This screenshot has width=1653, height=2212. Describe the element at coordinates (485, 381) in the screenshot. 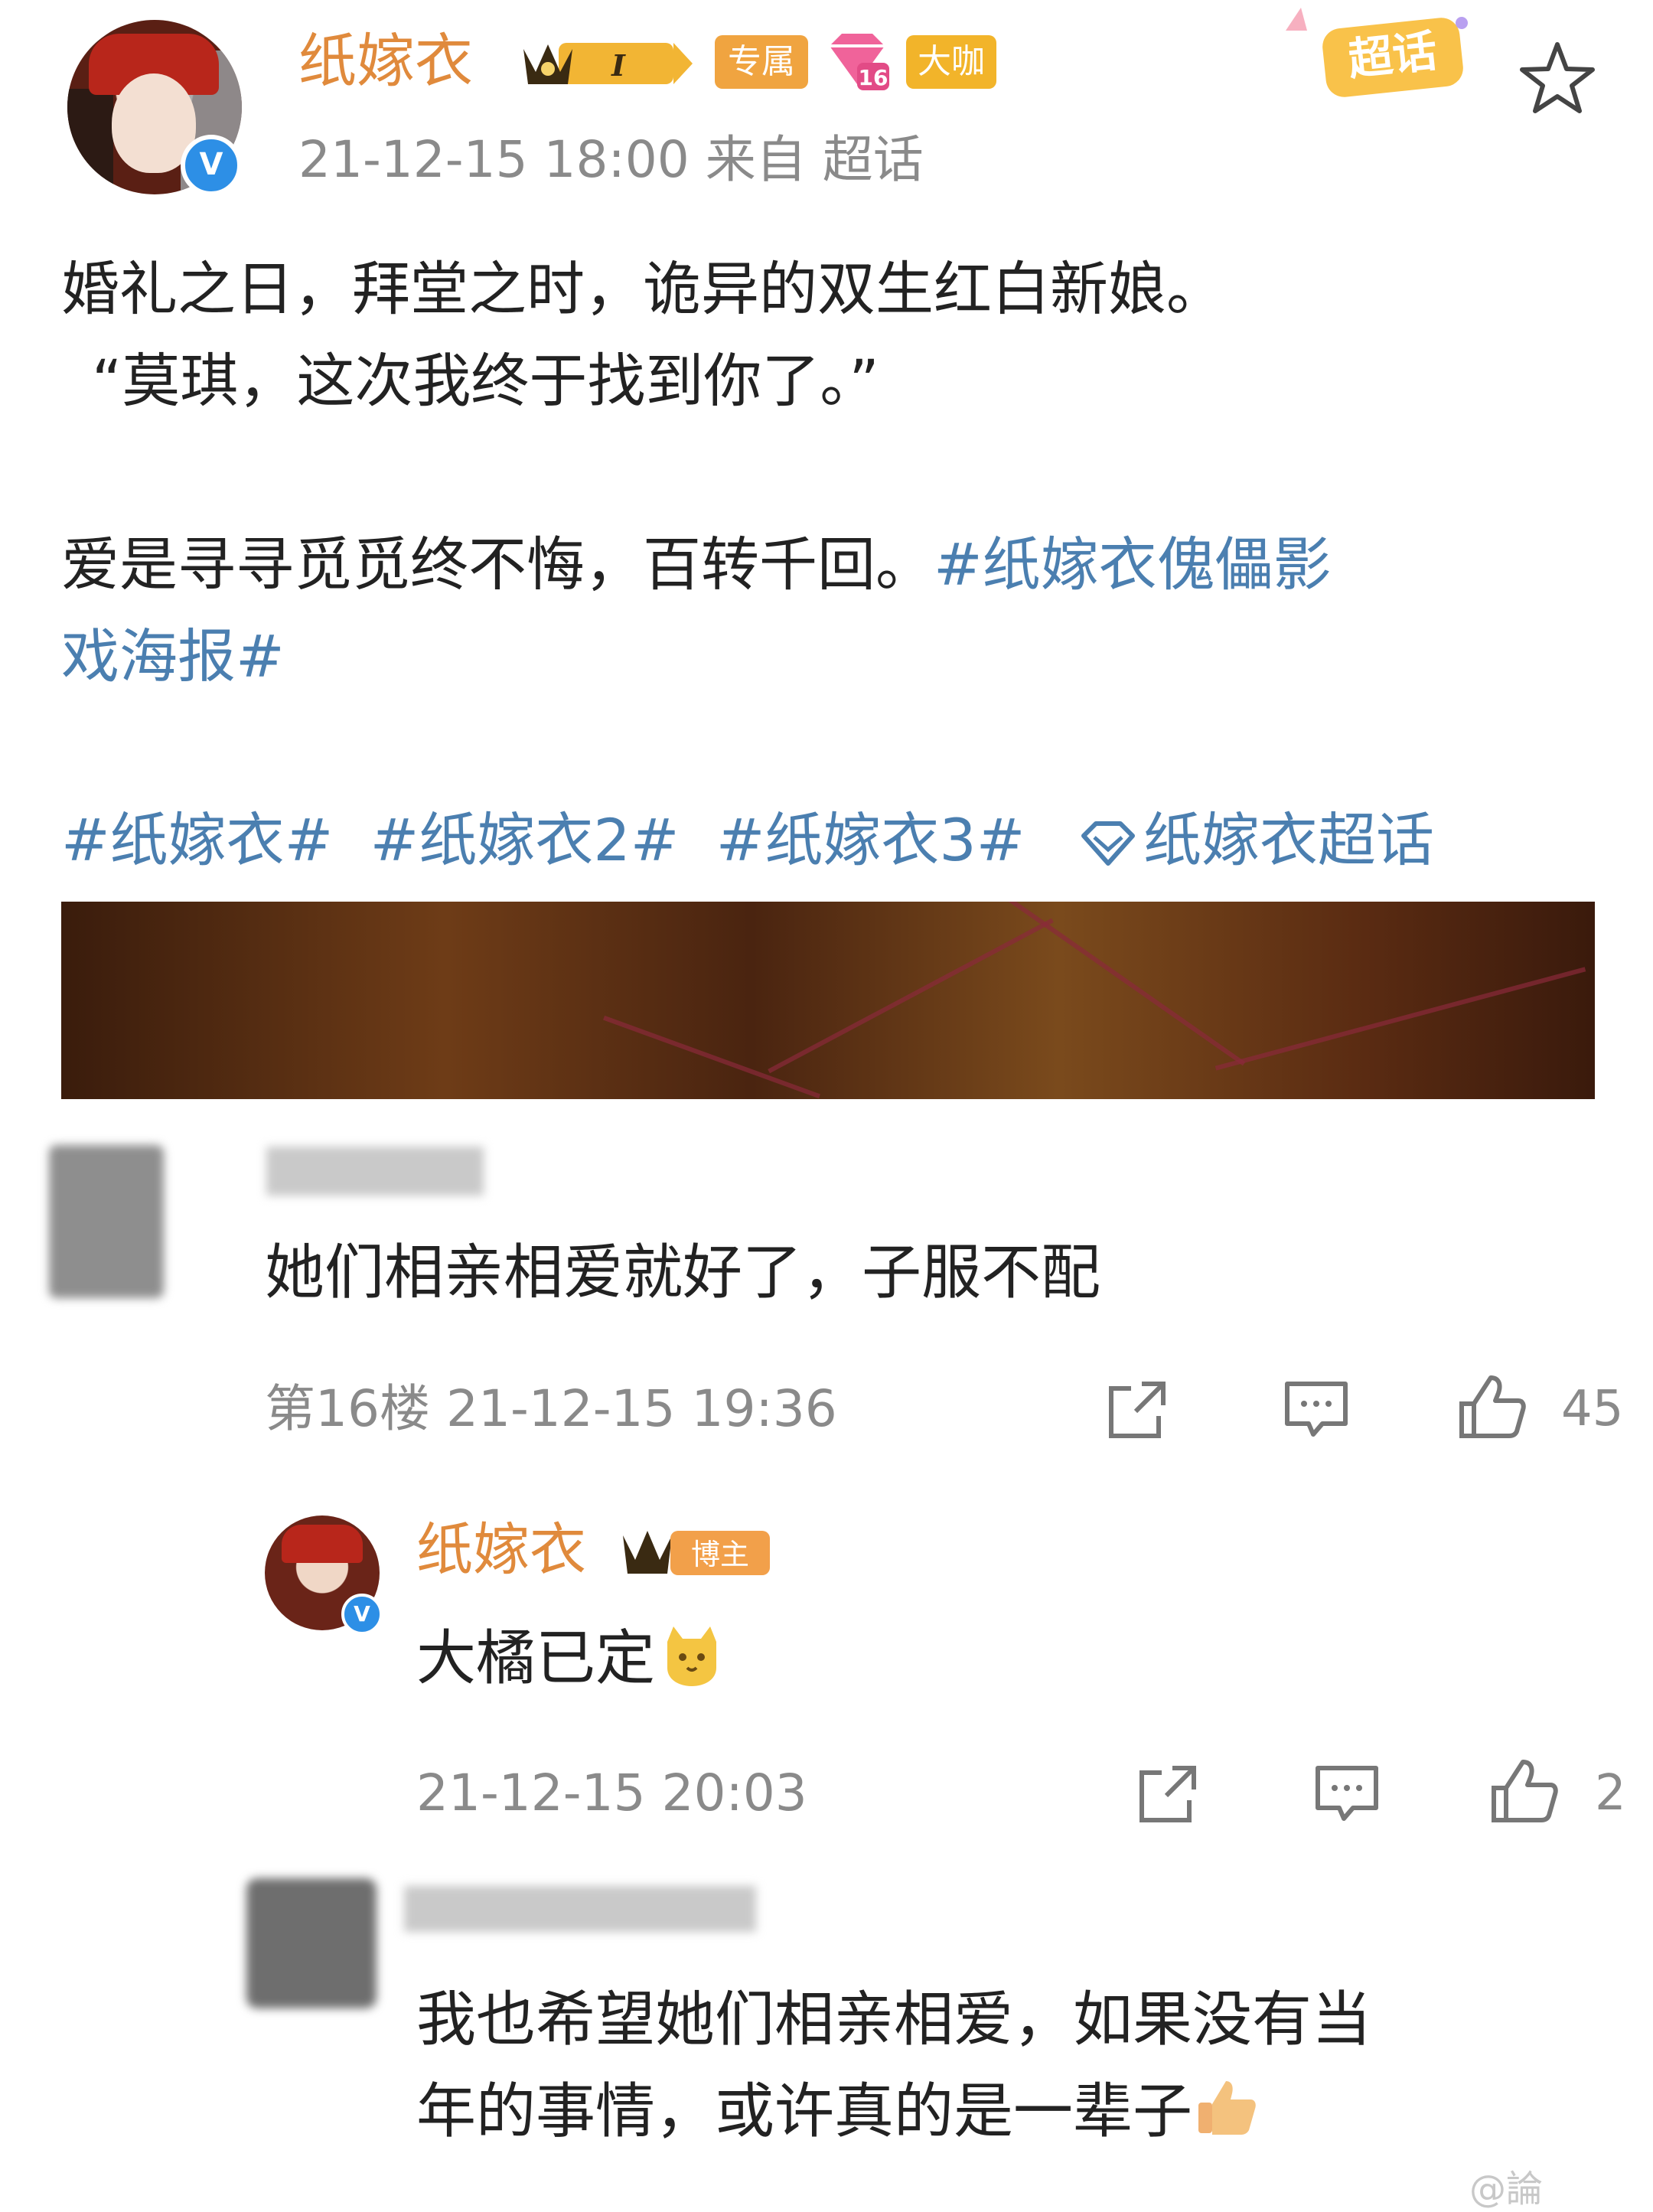

I see `post-text-line-2: “莫琪，这次我终于找到你了。”` at that location.